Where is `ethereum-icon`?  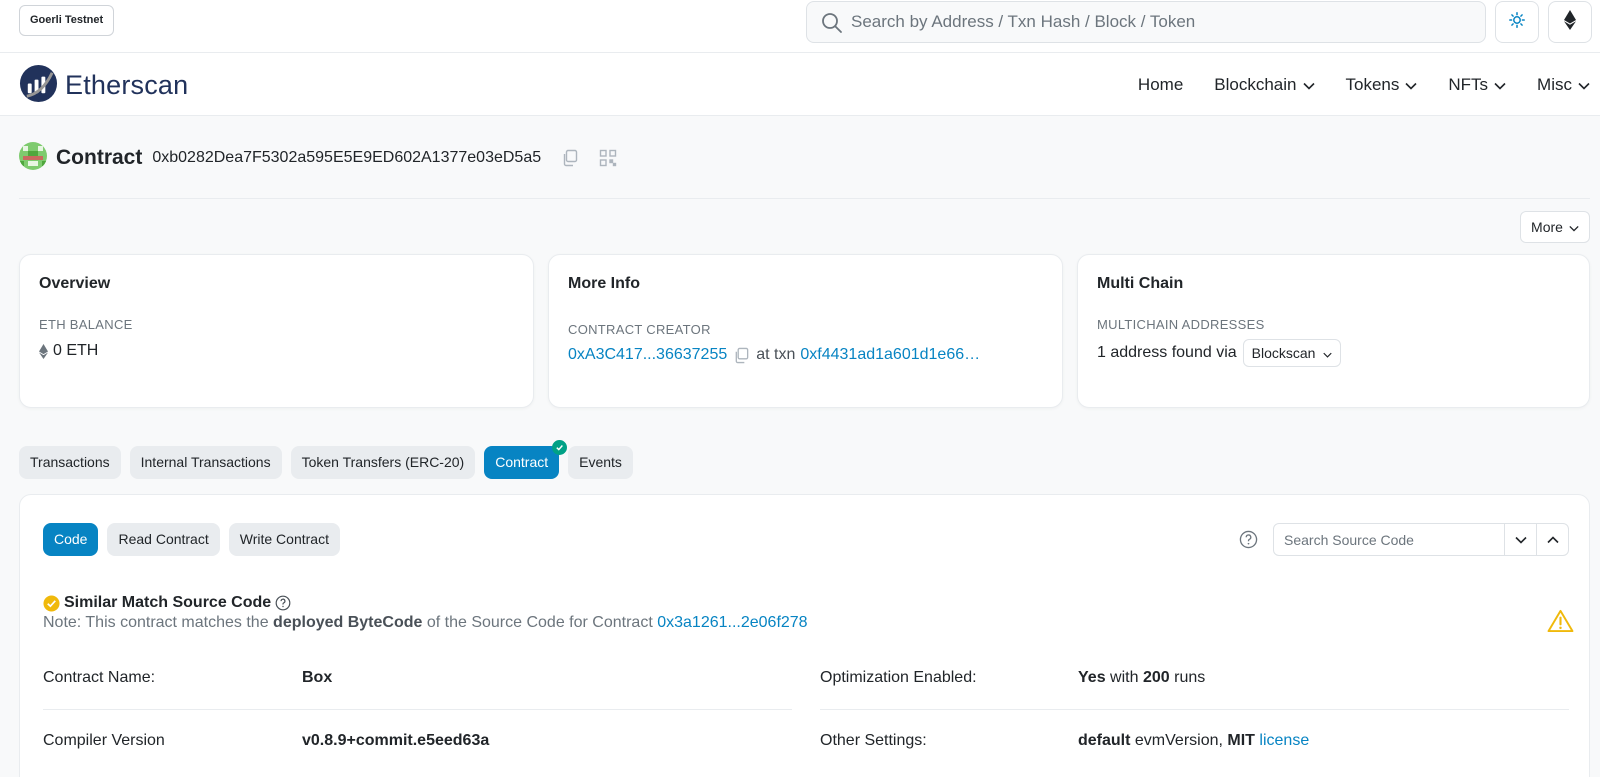
ethereum-icon is located at coordinates (43, 351).